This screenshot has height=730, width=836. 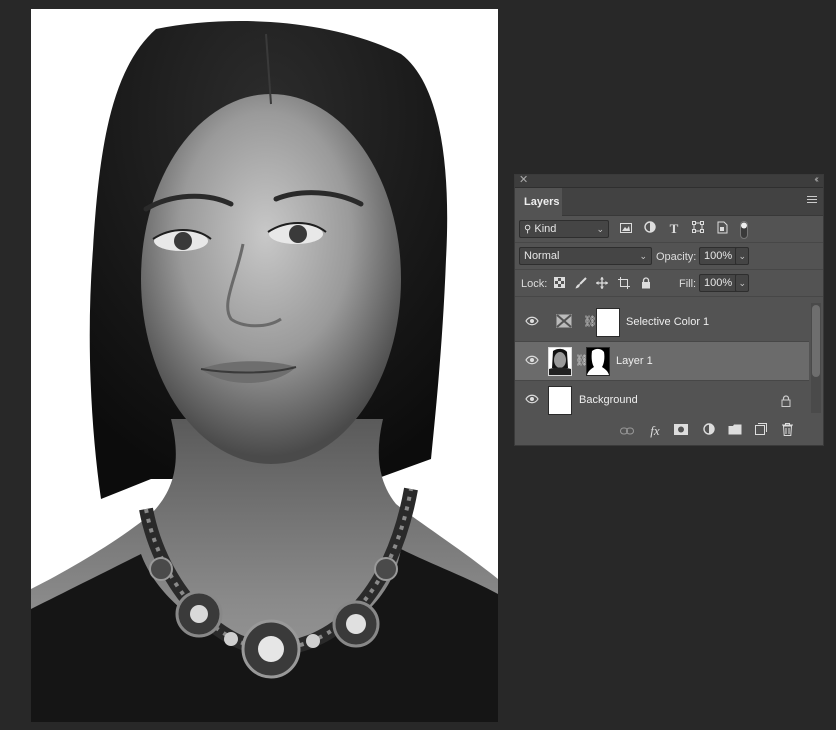 I want to click on image-filter-icon, so click(x=626, y=229).